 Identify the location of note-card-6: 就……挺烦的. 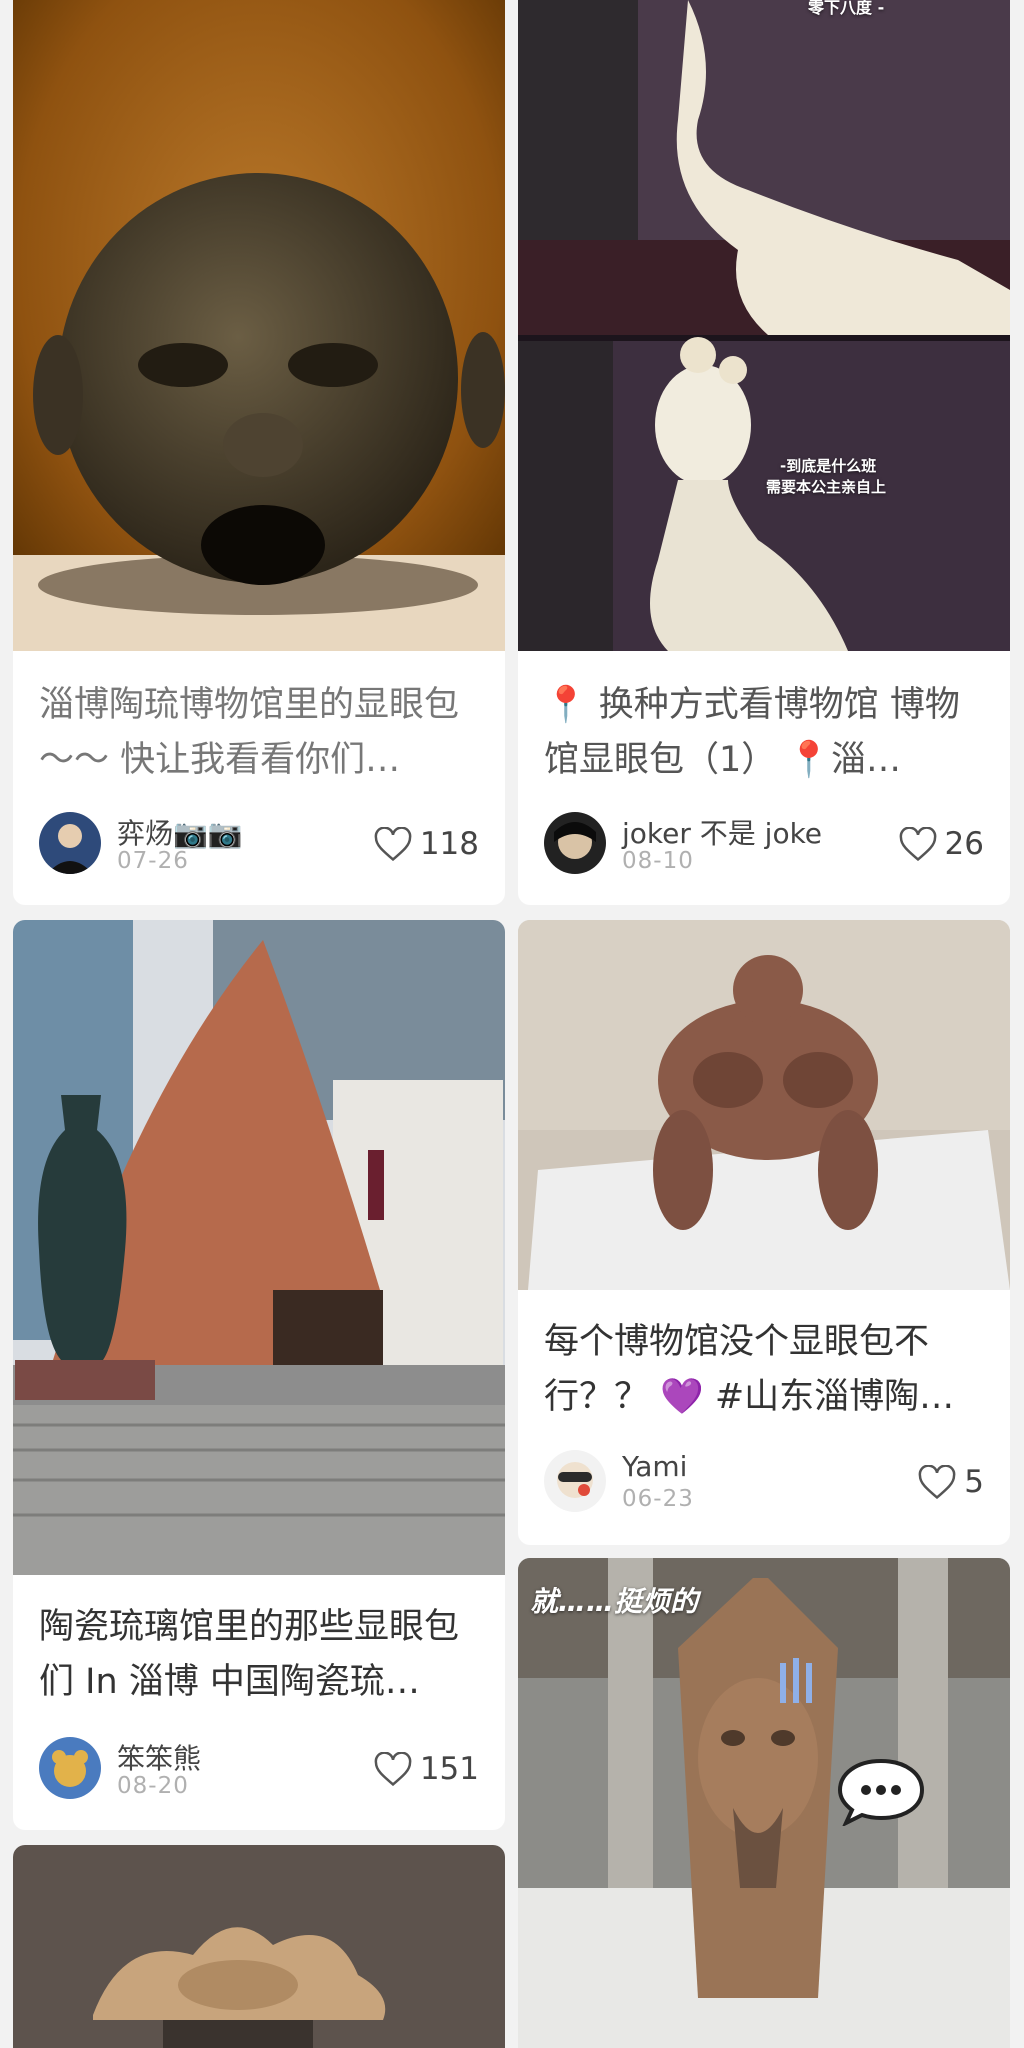
(764, 1803).